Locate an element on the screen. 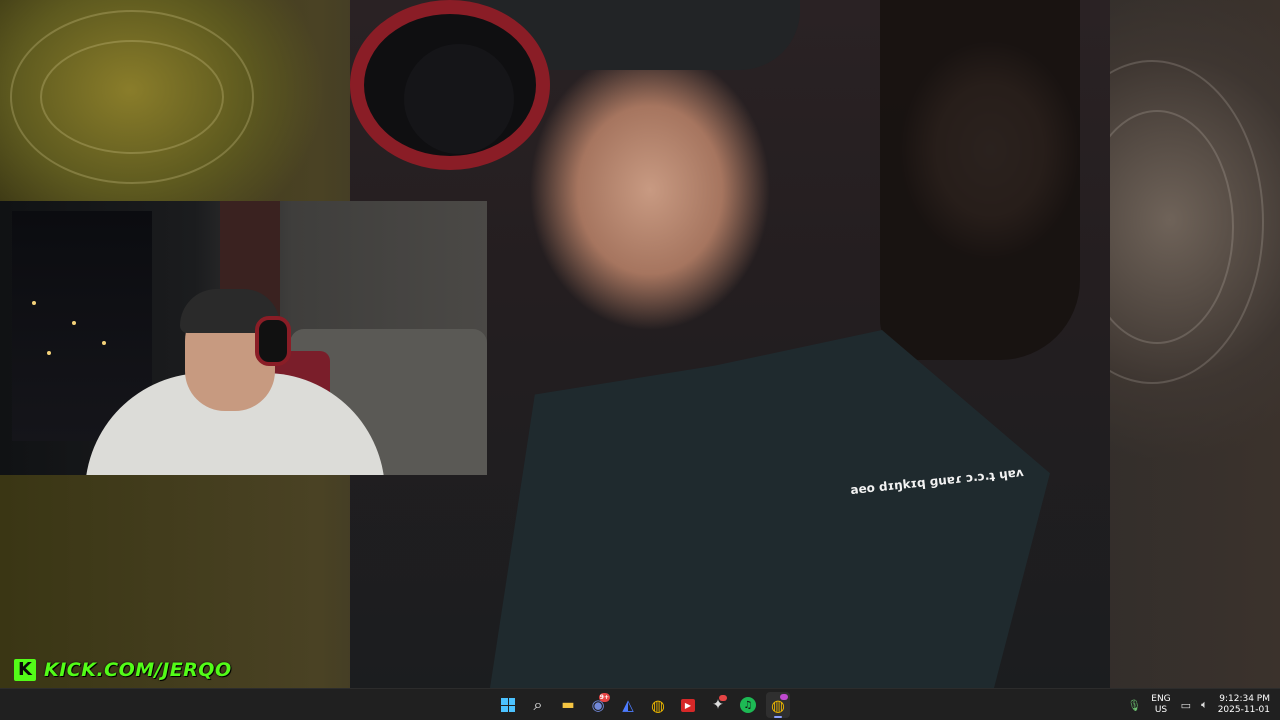  clock-time: 9:12:34 PM is located at coordinates (1244, 699).